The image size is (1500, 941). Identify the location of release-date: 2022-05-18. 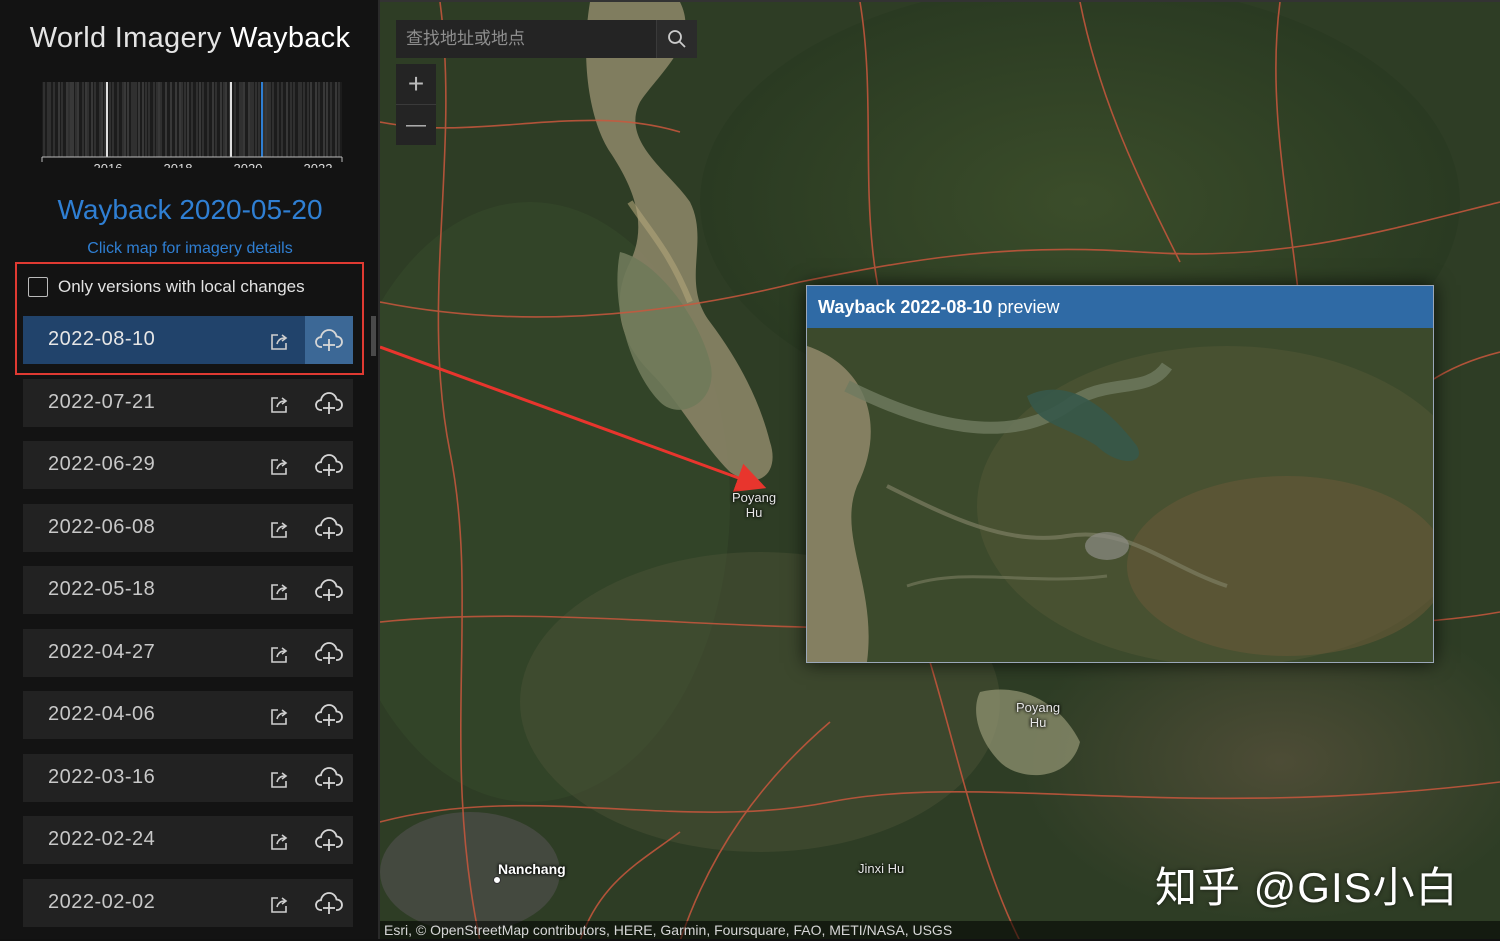
(102, 589).